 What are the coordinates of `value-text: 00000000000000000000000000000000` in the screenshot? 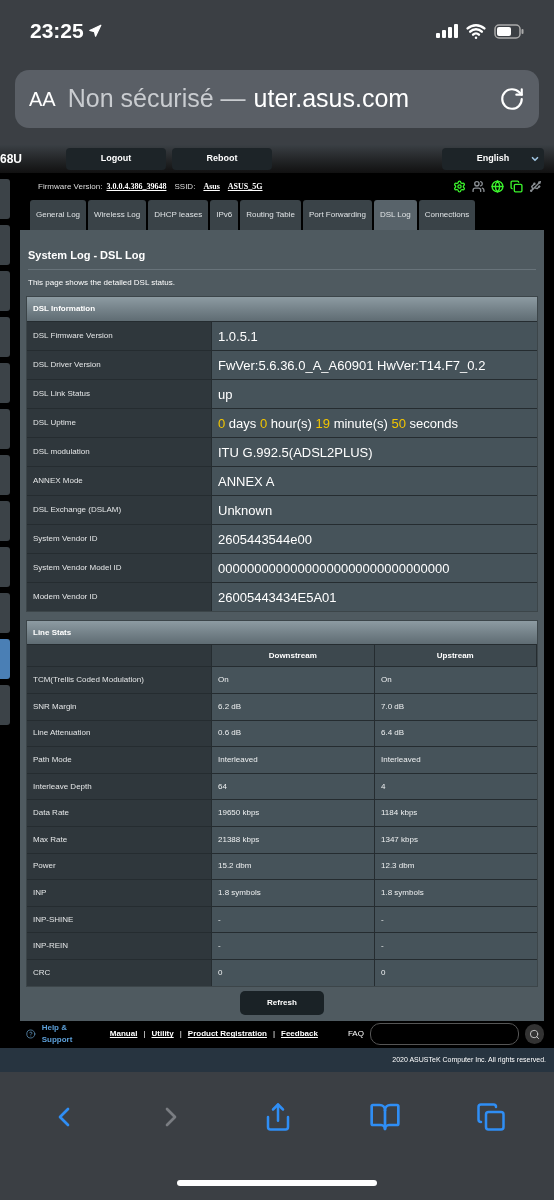 It's located at (334, 568).